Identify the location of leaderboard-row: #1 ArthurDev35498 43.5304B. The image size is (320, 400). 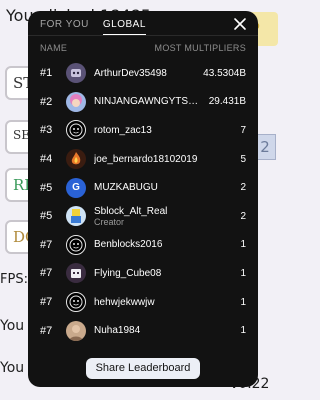
(143, 73).